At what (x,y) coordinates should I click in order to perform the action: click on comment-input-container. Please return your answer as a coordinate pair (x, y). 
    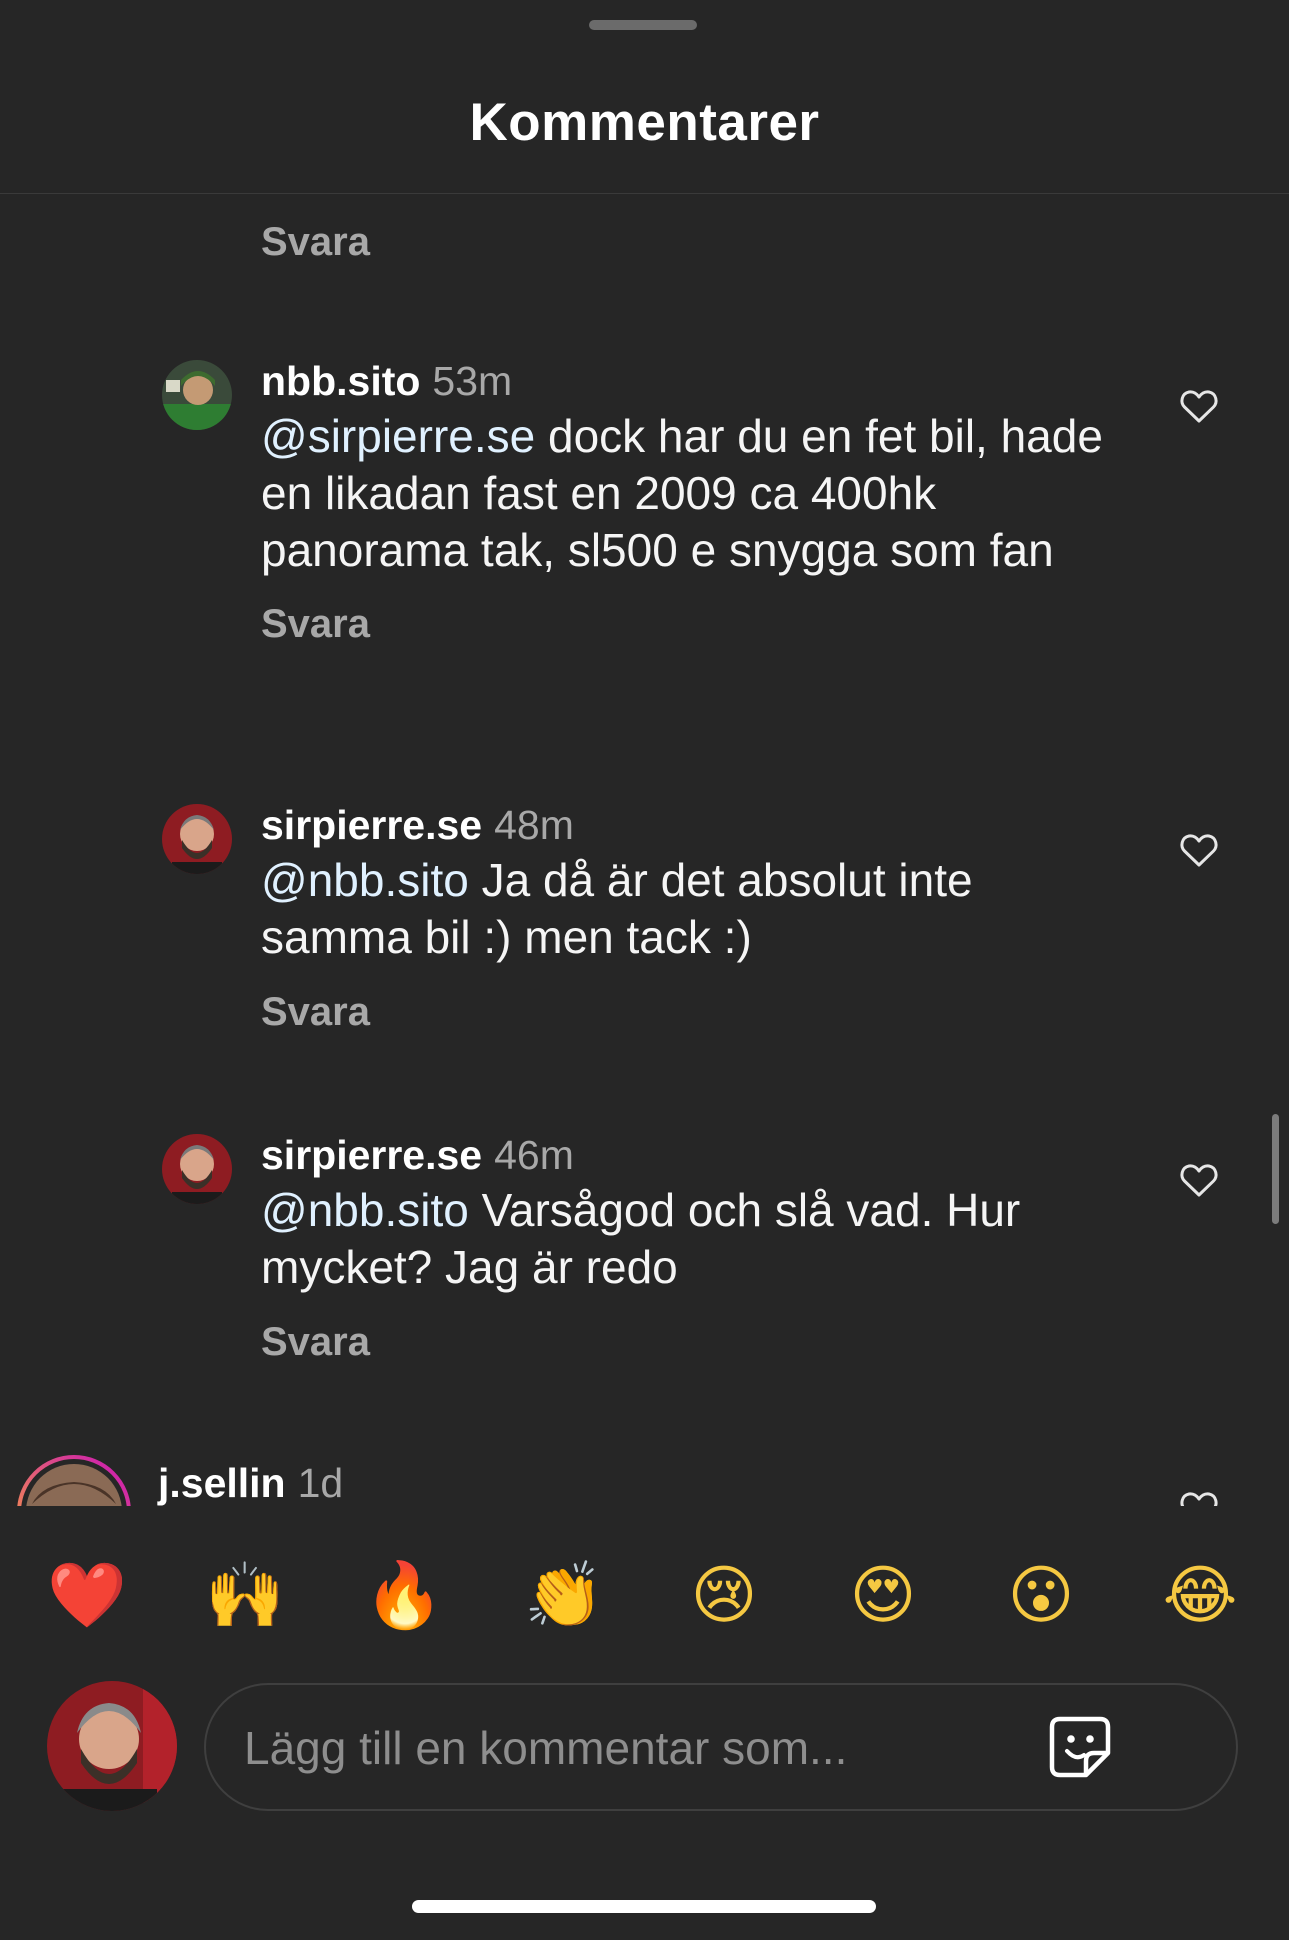
    Looking at the image, I should click on (721, 1747).